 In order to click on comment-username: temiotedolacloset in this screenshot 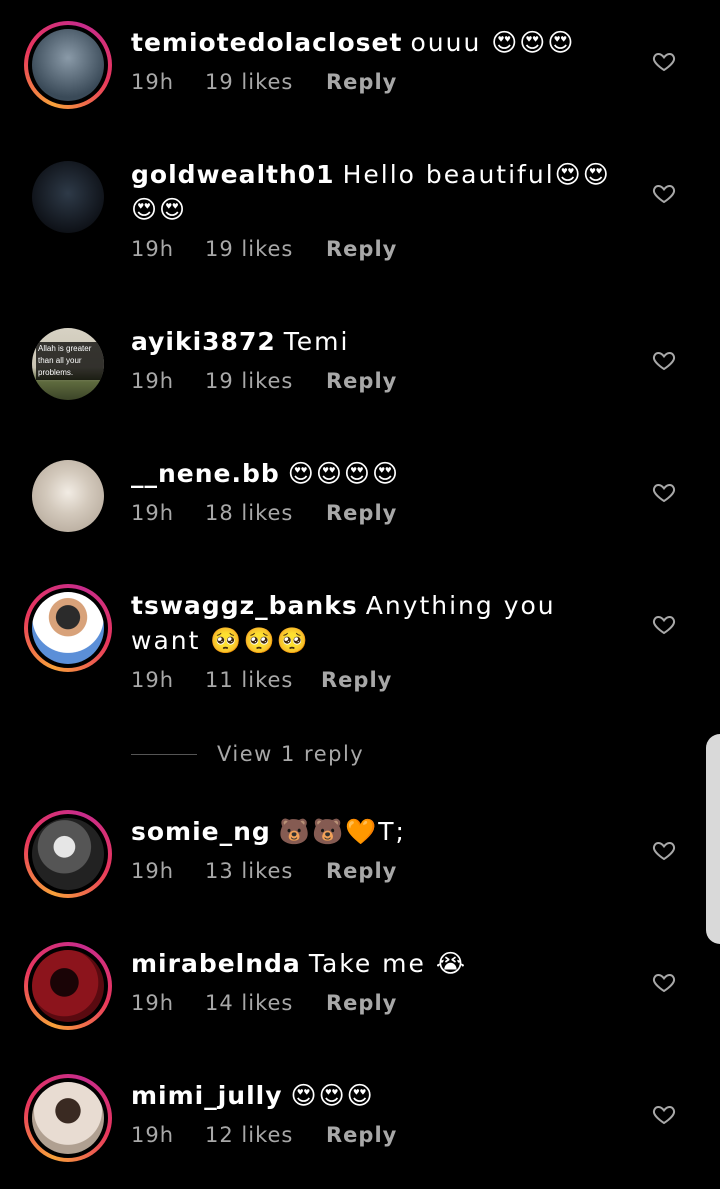, I will do `click(266, 42)`.